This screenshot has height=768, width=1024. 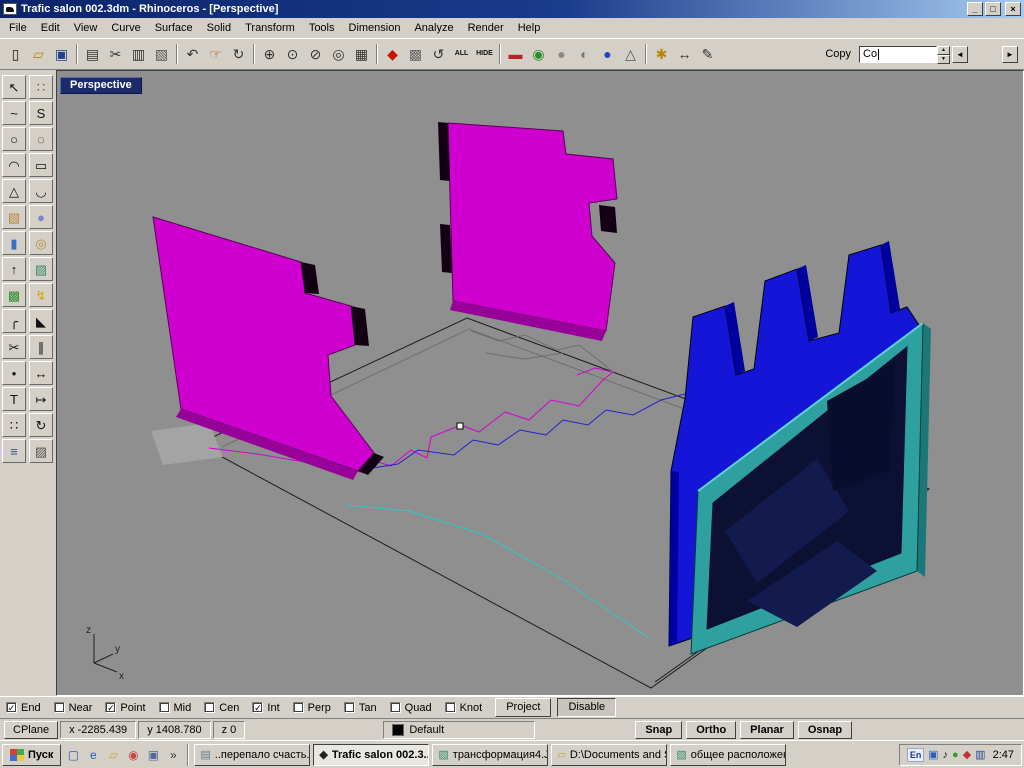 I want to click on menu-edit: Edit, so click(x=50, y=28).